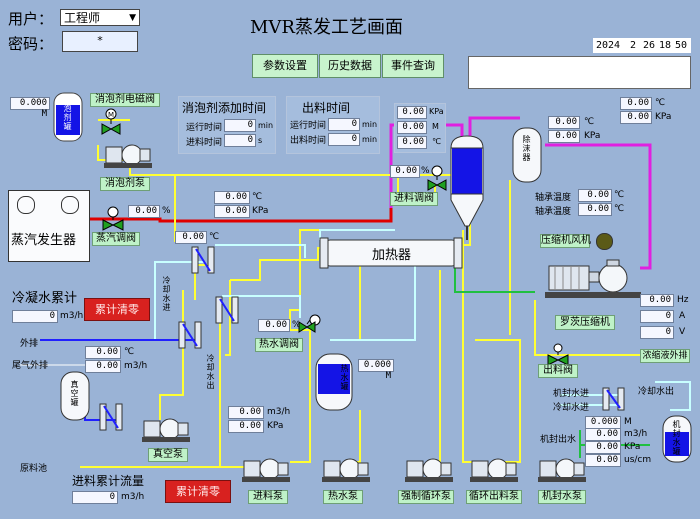 The height and width of the screenshot is (519, 700). What do you see at coordinates (347, 471) in the screenshot?
I see `hot-water-pump` at bounding box center [347, 471].